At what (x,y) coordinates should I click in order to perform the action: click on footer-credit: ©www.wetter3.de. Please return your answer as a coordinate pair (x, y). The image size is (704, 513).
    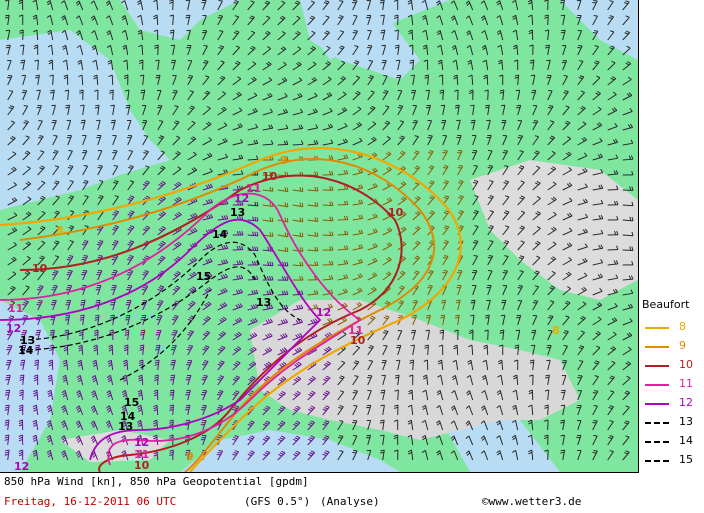
    Looking at the image, I should click on (532, 501).